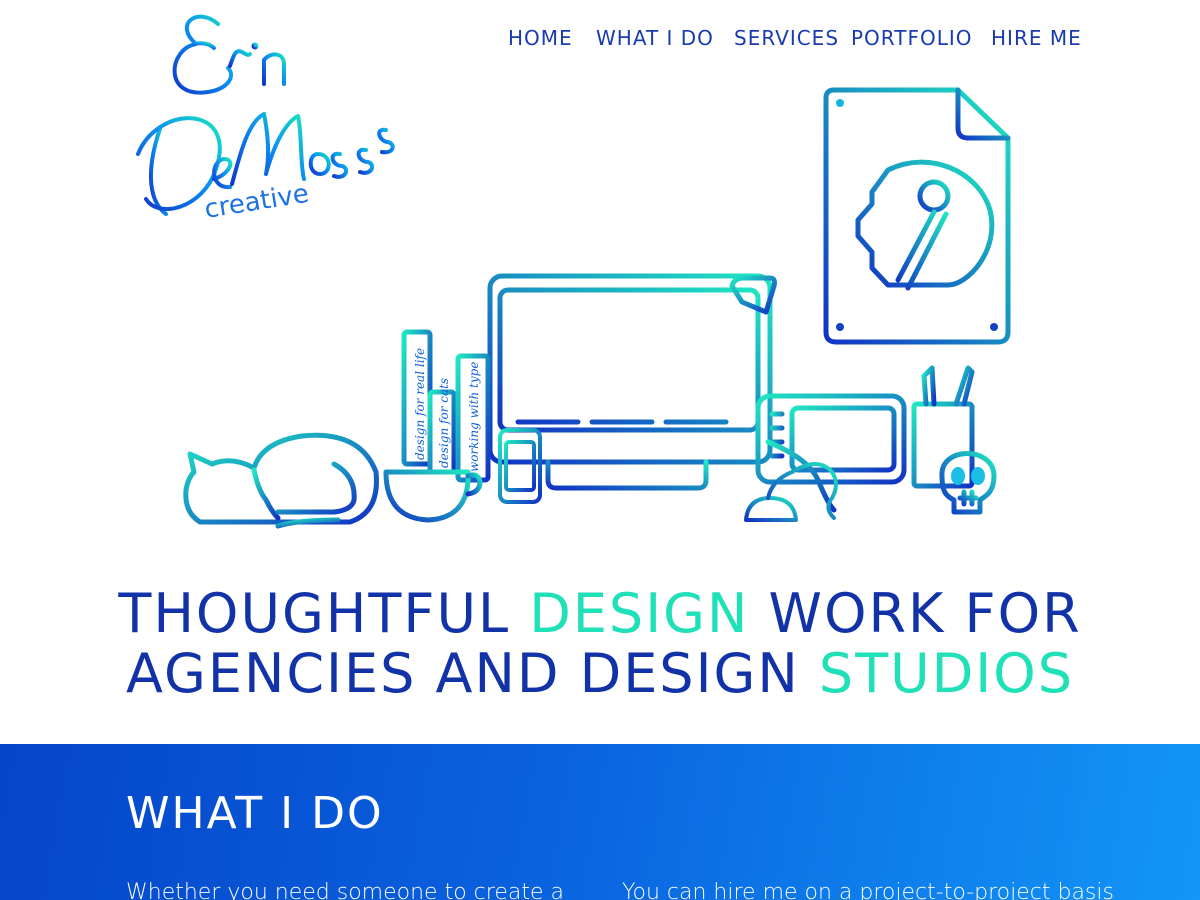 This screenshot has height=900, width=1200. What do you see at coordinates (968, 483) in the screenshot?
I see `skull-icon` at bounding box center [968, 483].